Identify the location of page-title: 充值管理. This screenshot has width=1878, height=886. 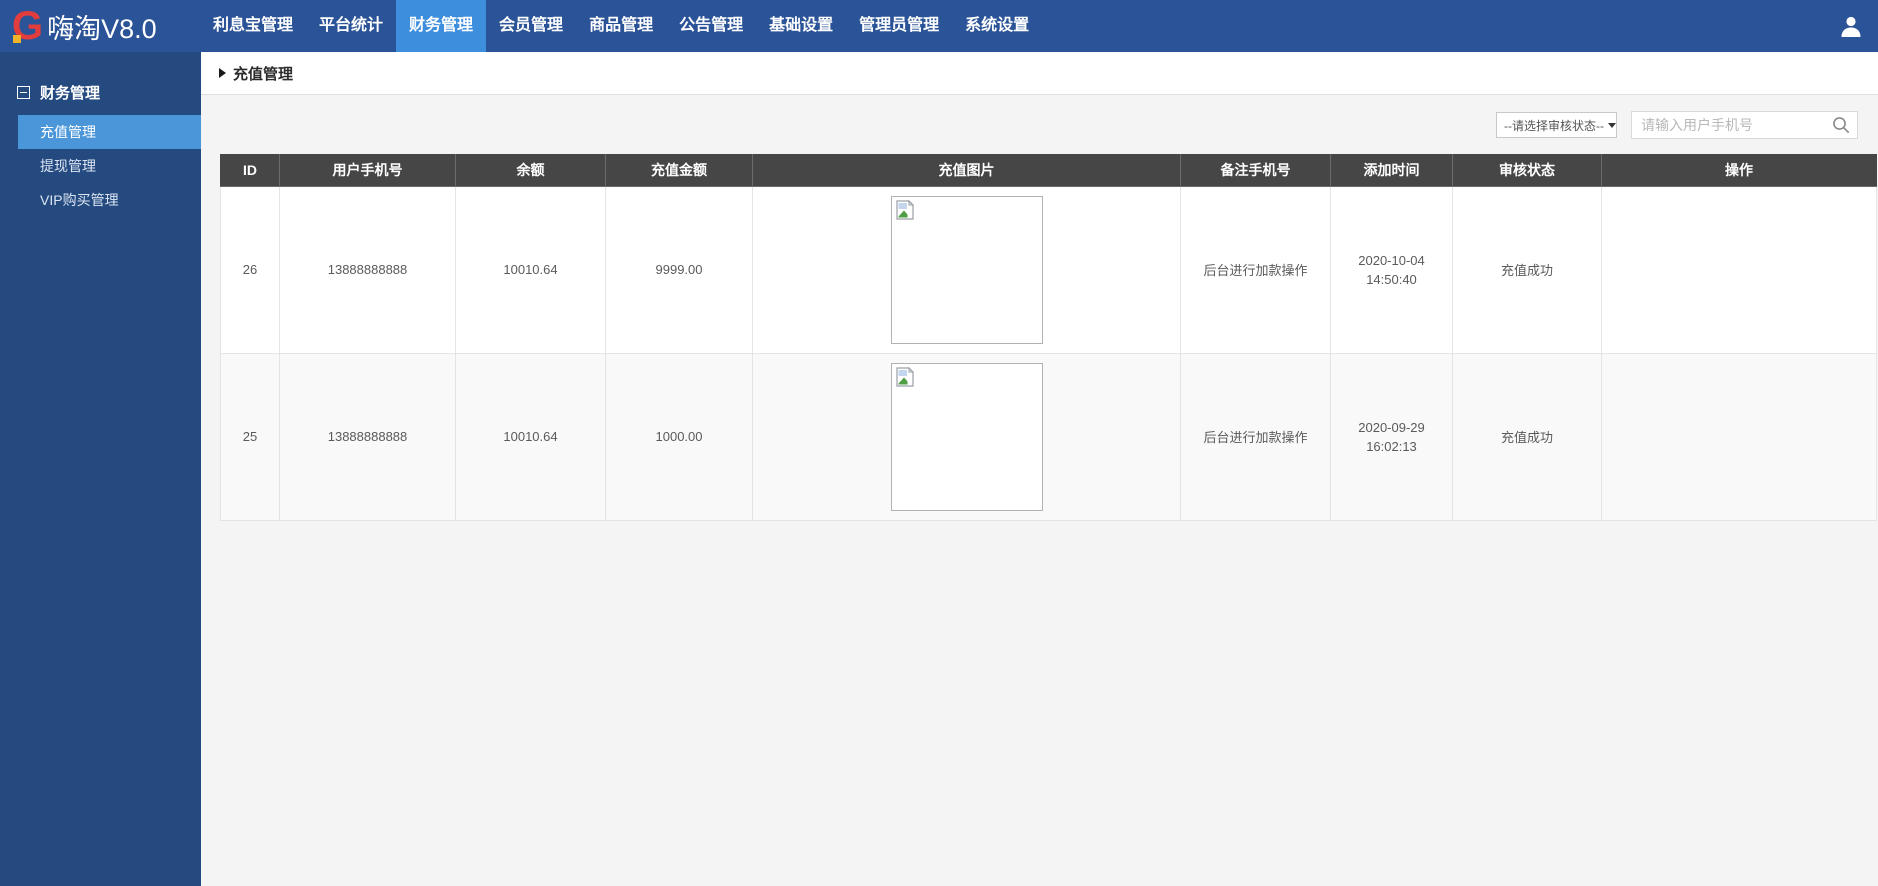
(263, 74).